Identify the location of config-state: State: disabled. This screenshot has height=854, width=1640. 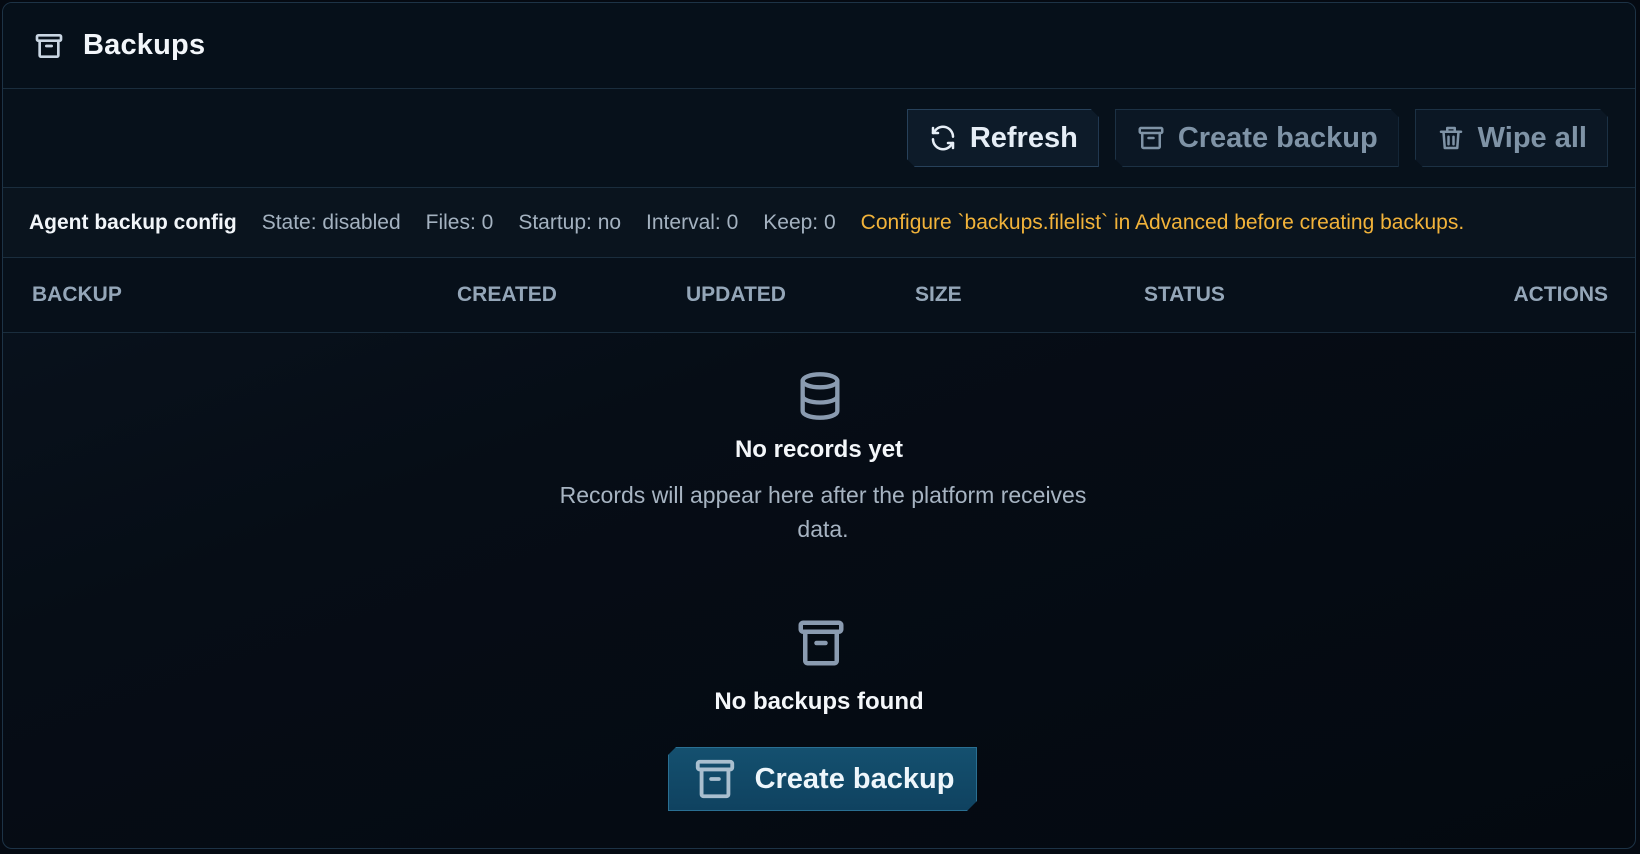
(331, 222).